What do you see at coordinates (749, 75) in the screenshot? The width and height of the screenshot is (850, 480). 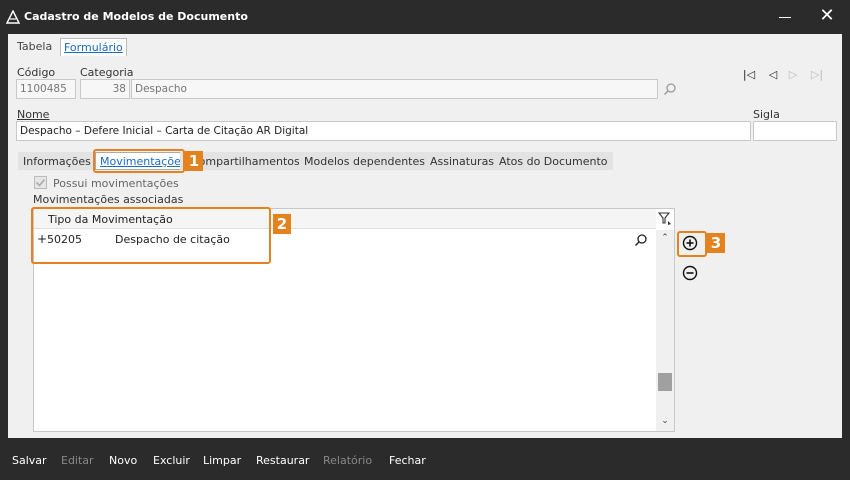 I see `first-record-icon: |◁` at bounding box center [749, 75].